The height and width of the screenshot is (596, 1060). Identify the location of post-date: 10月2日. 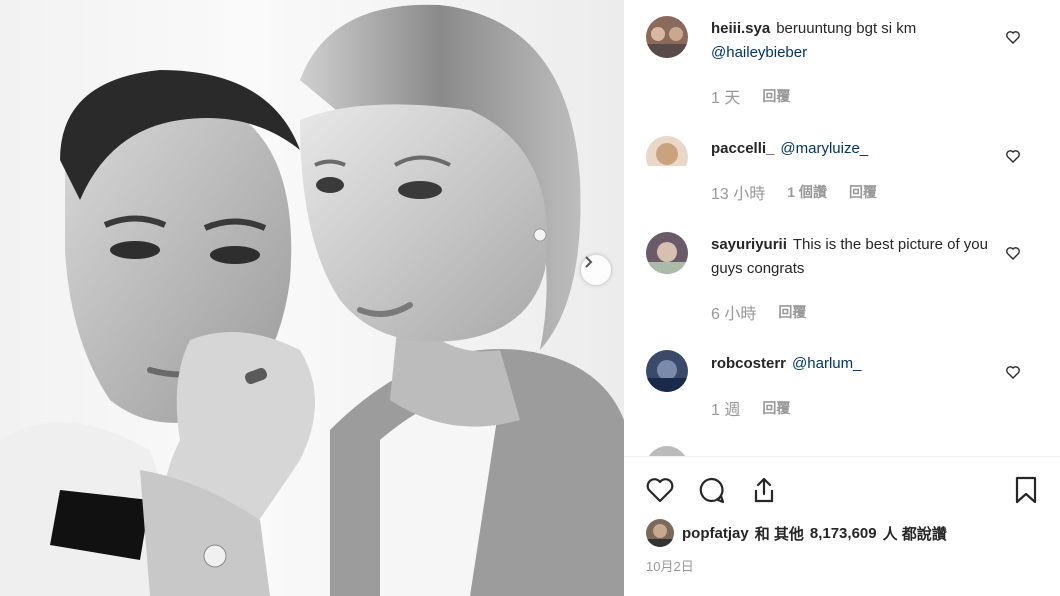
(670, 565).